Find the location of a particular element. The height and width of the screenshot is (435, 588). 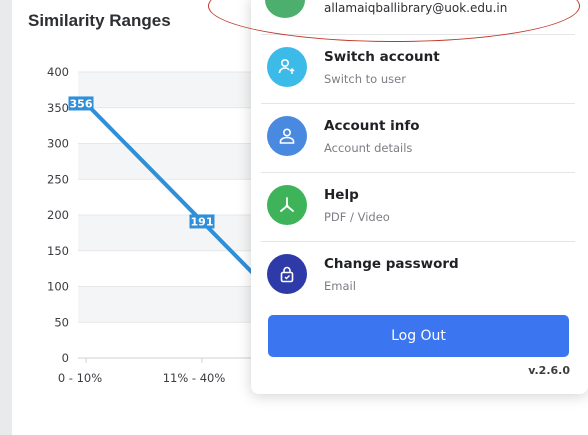

menu-item-help: Help PDF / Video is located at coordinates (418, 206).